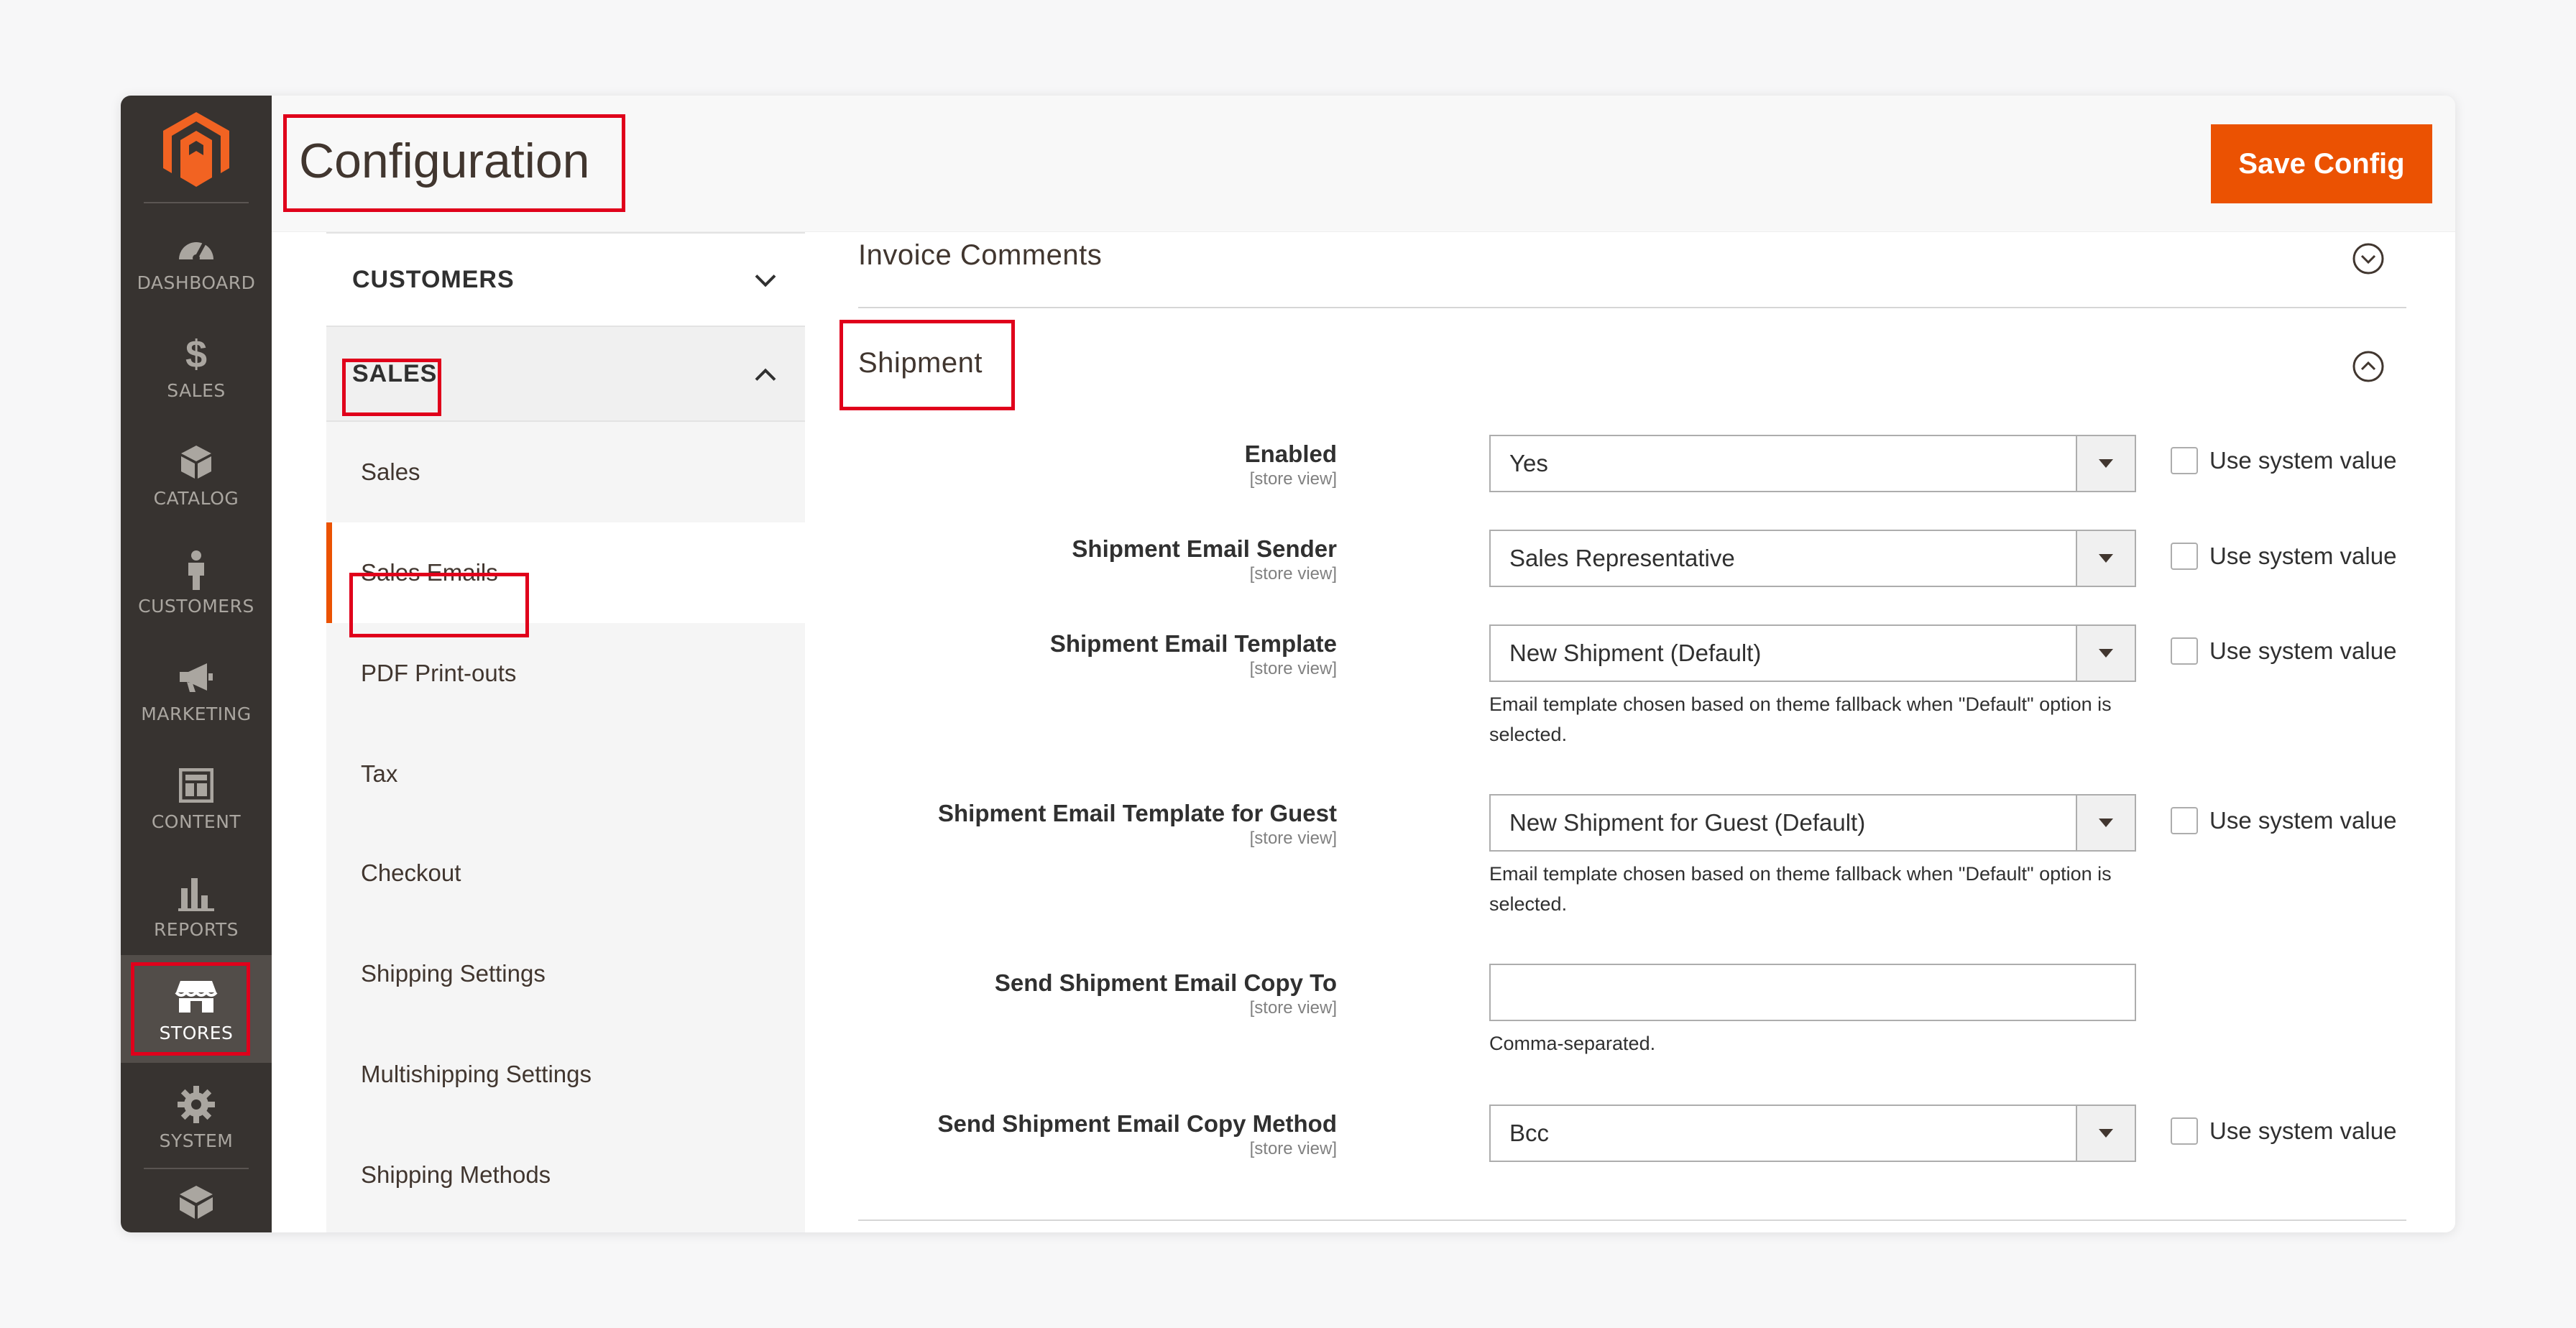  What do you see at coordinates (1572, 1043) in the screenshot?
I see `copy-to-note: Comma-separated.` at bounding box center [1572, 1043].